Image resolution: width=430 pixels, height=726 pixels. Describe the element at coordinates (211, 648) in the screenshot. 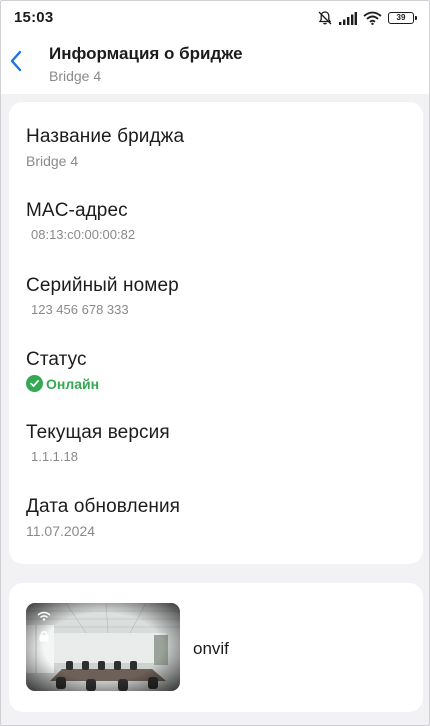

I see `camera-name: onvif` at that location.